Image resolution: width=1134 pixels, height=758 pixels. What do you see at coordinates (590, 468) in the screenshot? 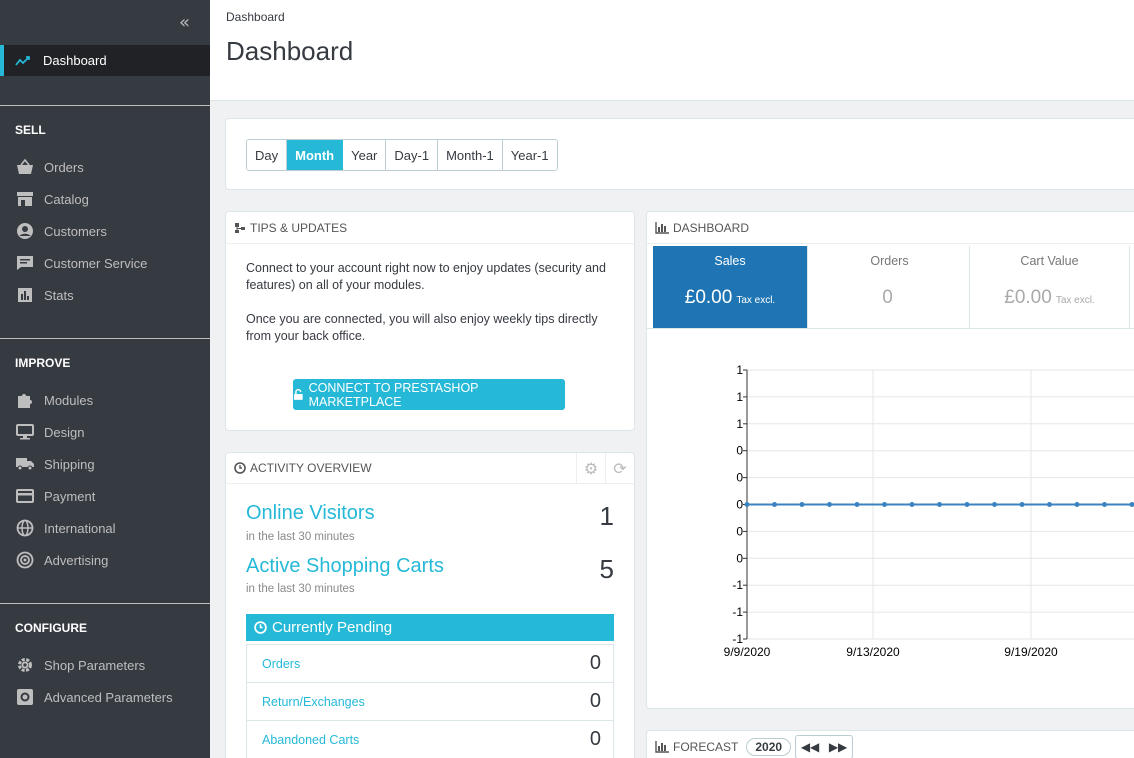
I see `settings-gear-icon: ⚙` at bounding box center [590, 468].